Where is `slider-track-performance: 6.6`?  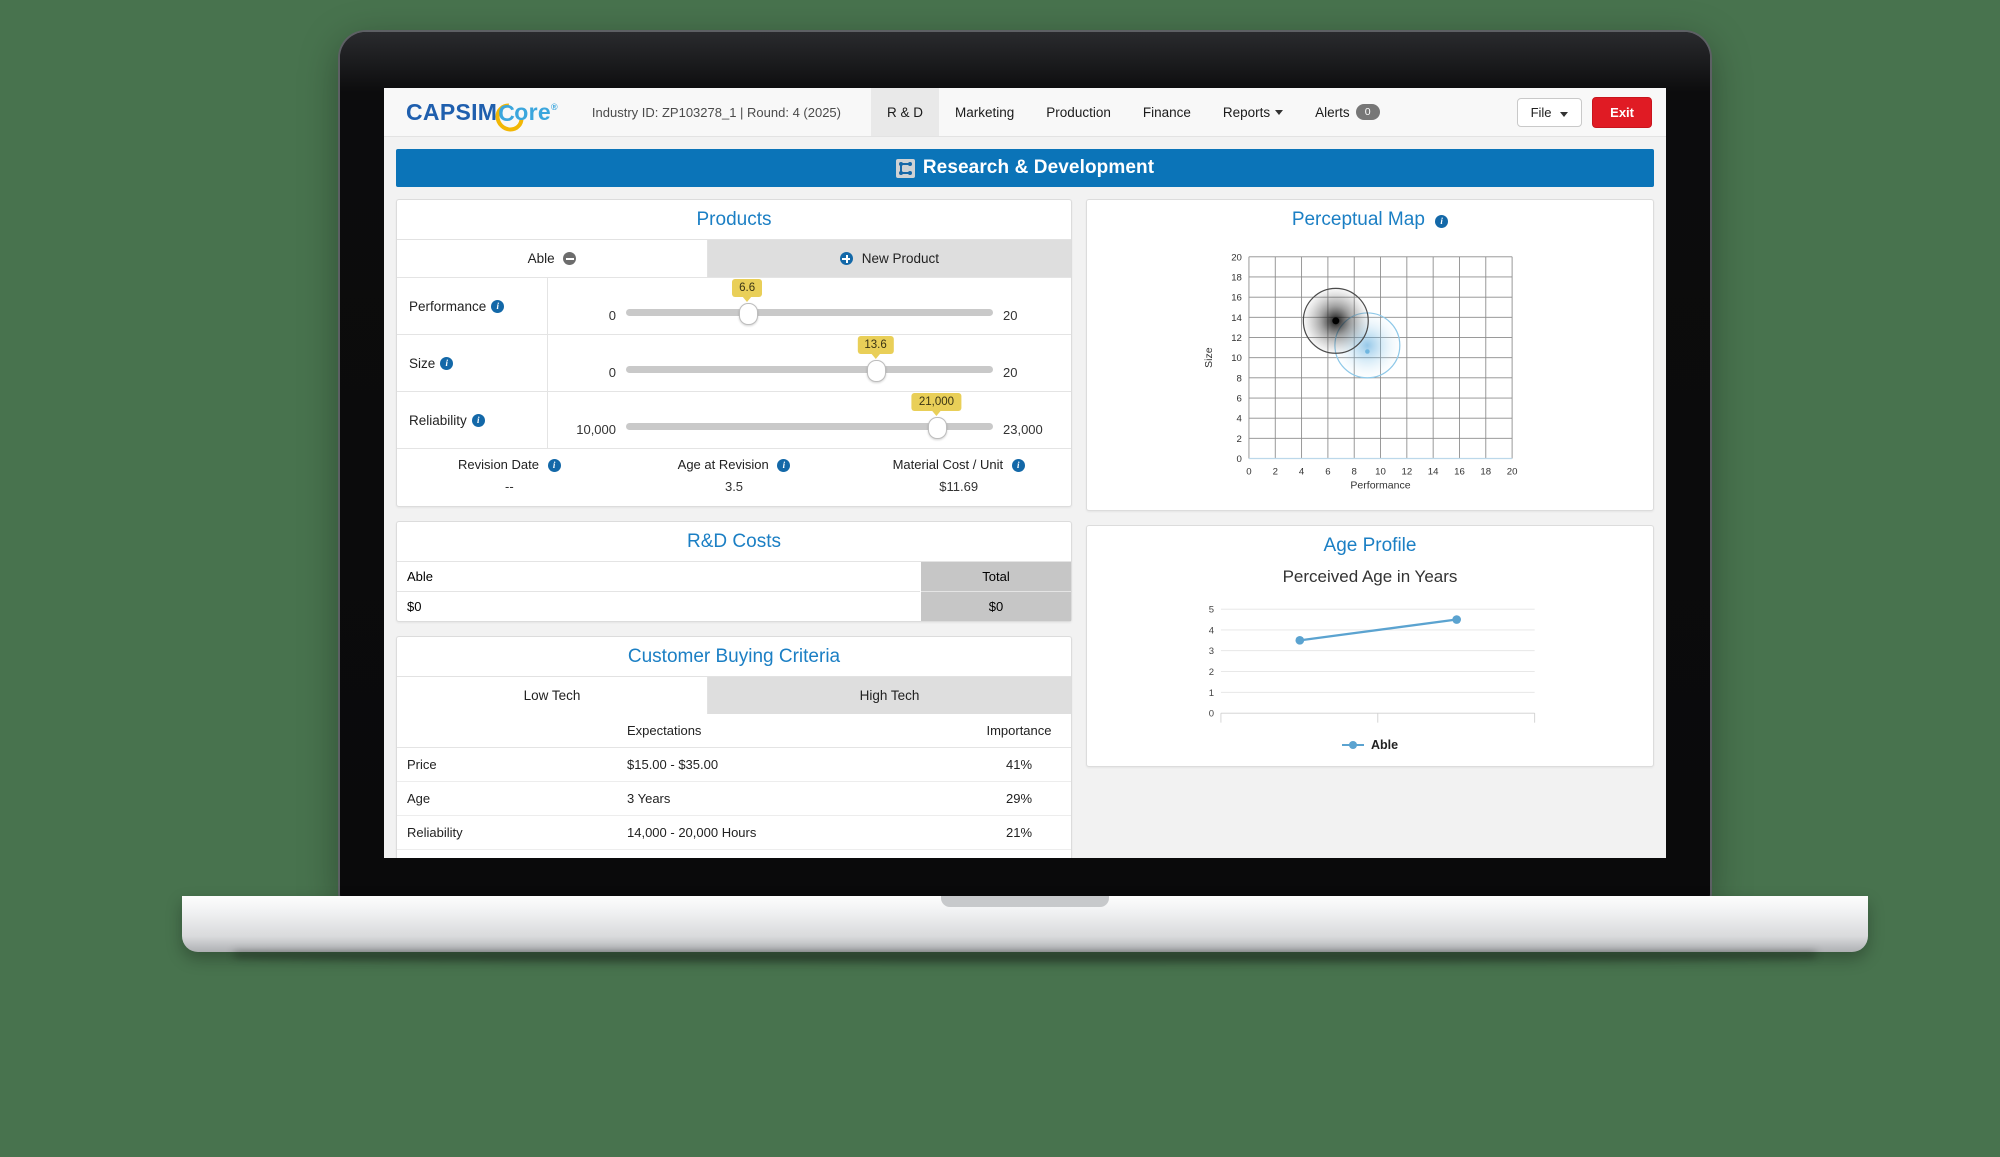
slider-track-performance: 6.6 is located at coordinates (809, 302).